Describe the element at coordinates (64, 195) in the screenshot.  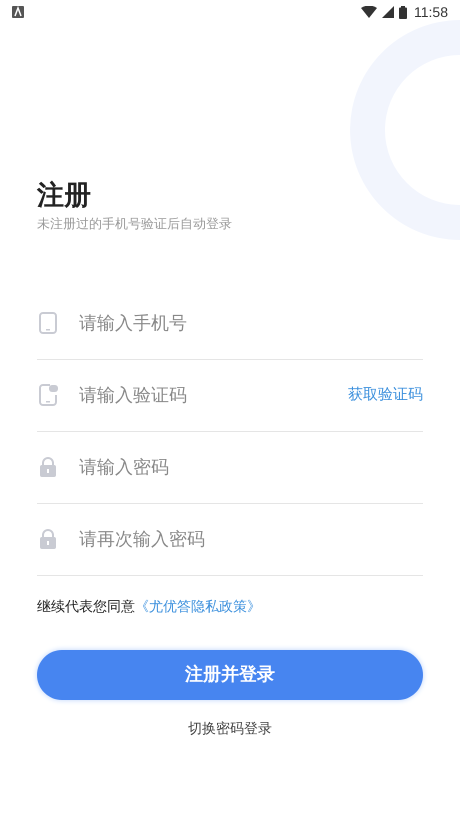
I see `page-title: 注册` at that location.